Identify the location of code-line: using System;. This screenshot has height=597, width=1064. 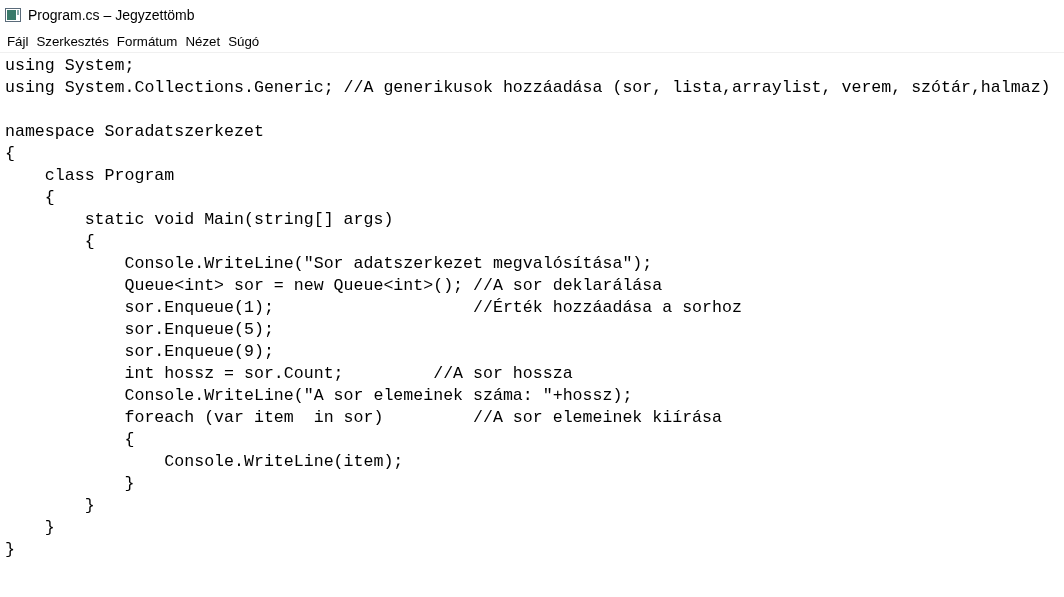
(70, 66).